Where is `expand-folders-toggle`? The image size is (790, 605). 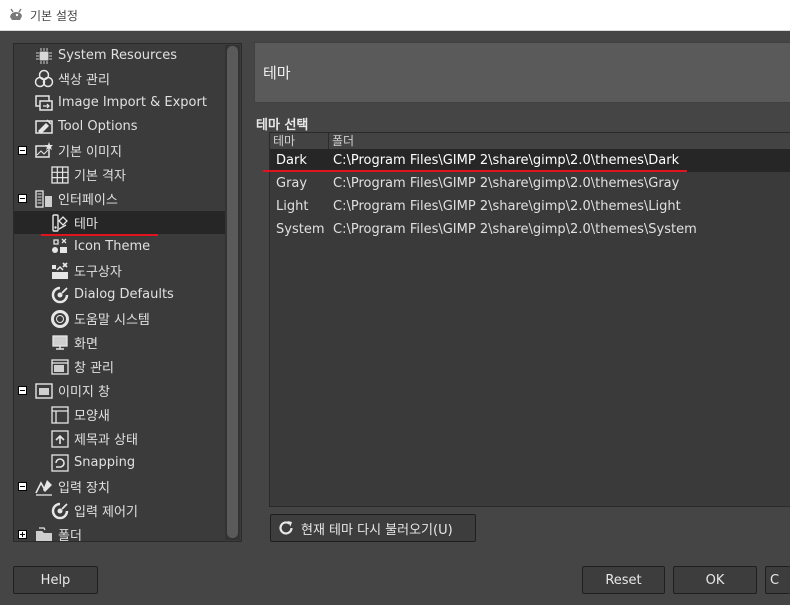
expand-folders-toggle is located at coordinates (22, 534).